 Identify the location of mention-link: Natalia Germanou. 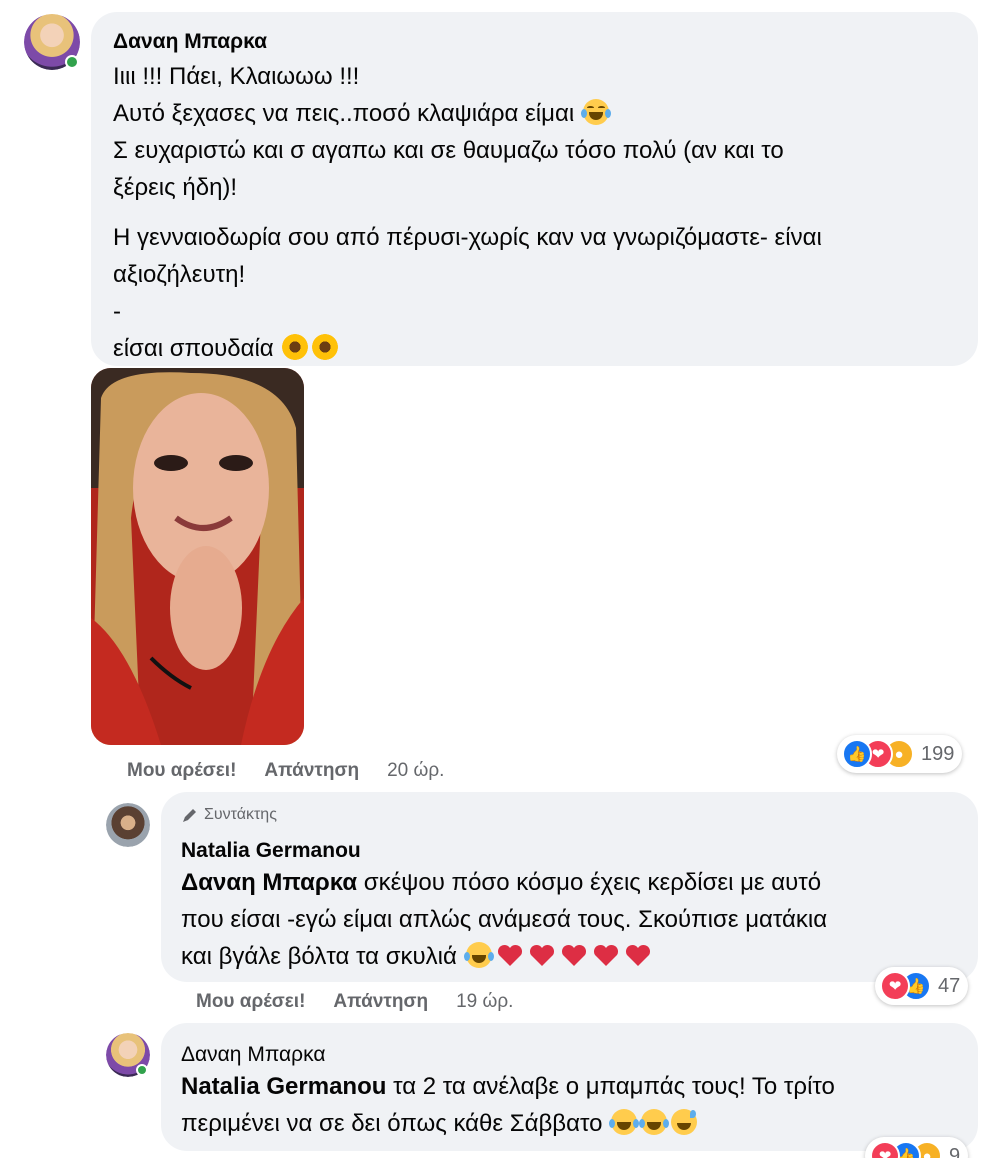
(283, 1086).